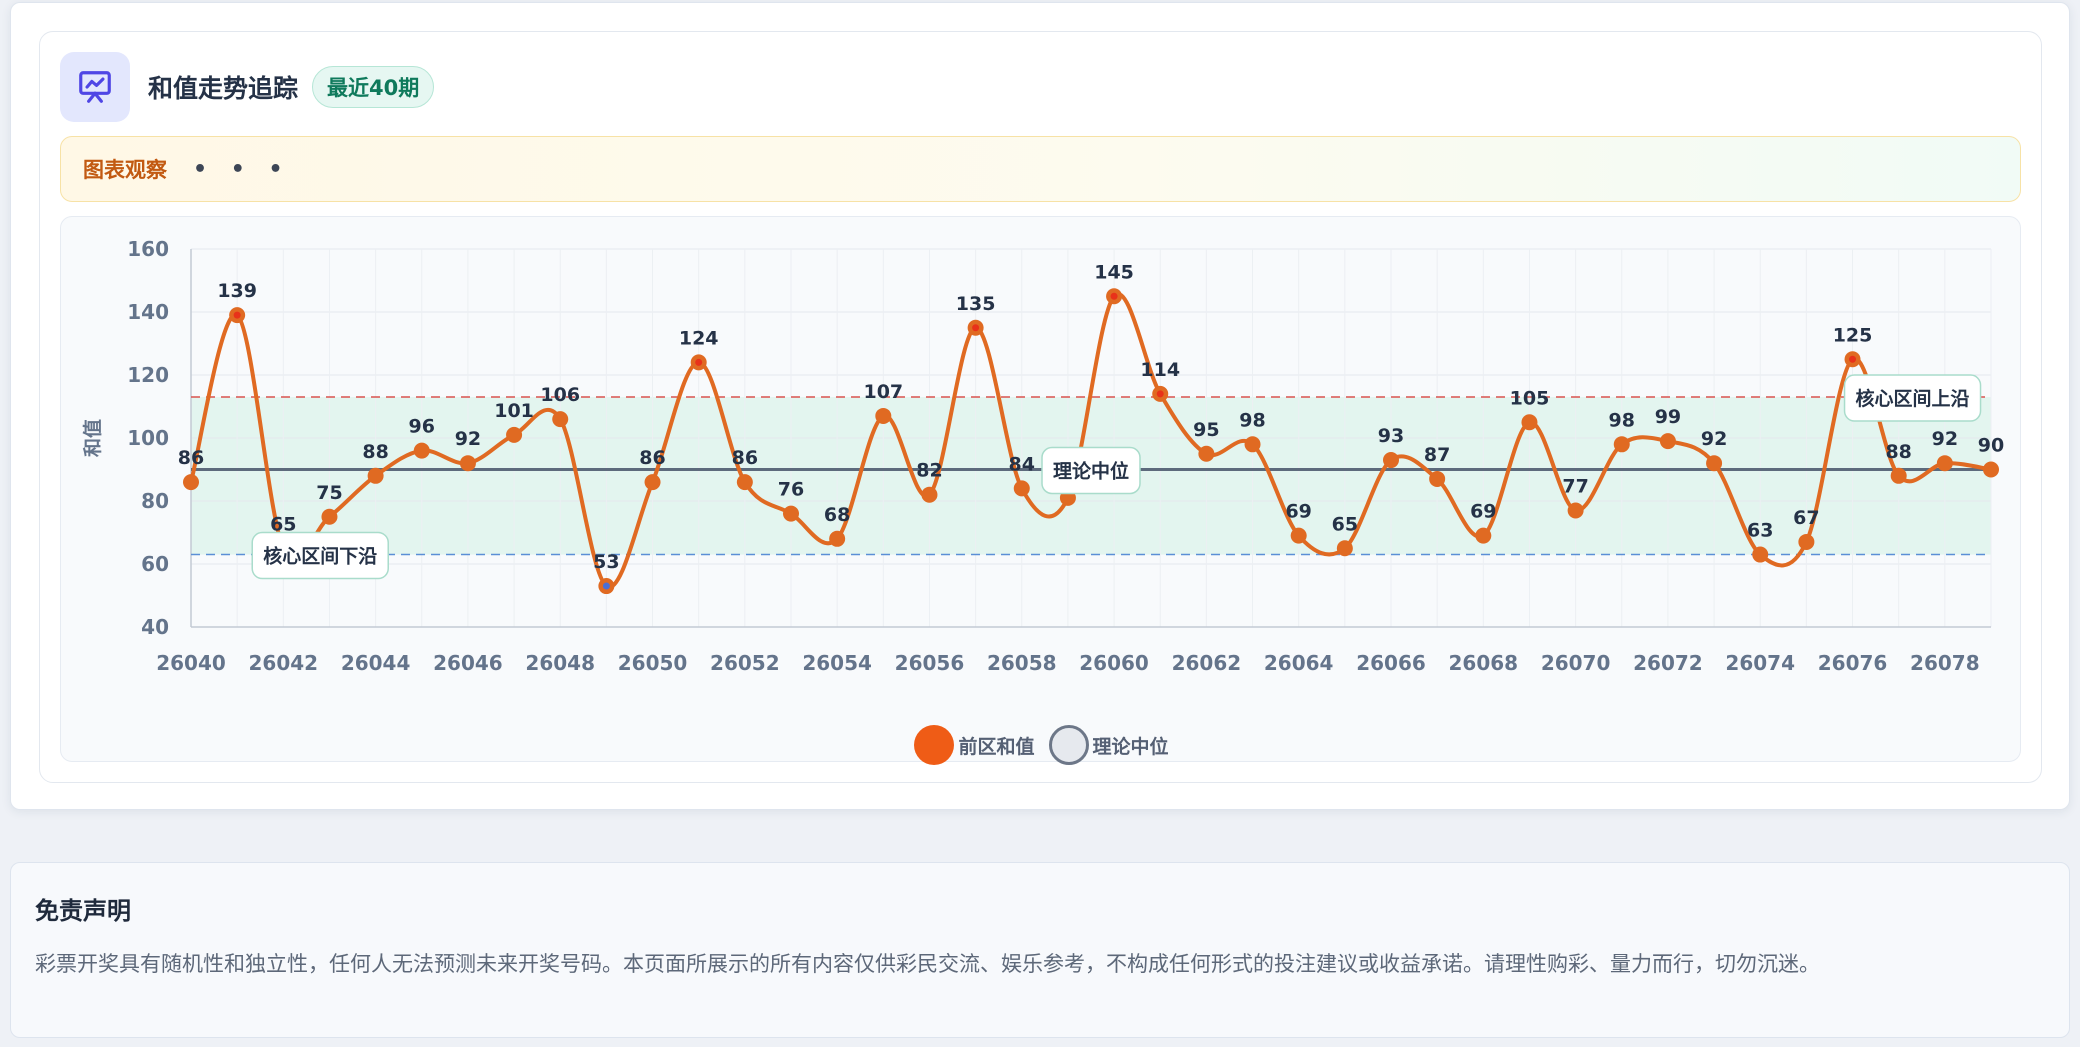  I want to click on observation-label: 图表观察, so click(125, 170).